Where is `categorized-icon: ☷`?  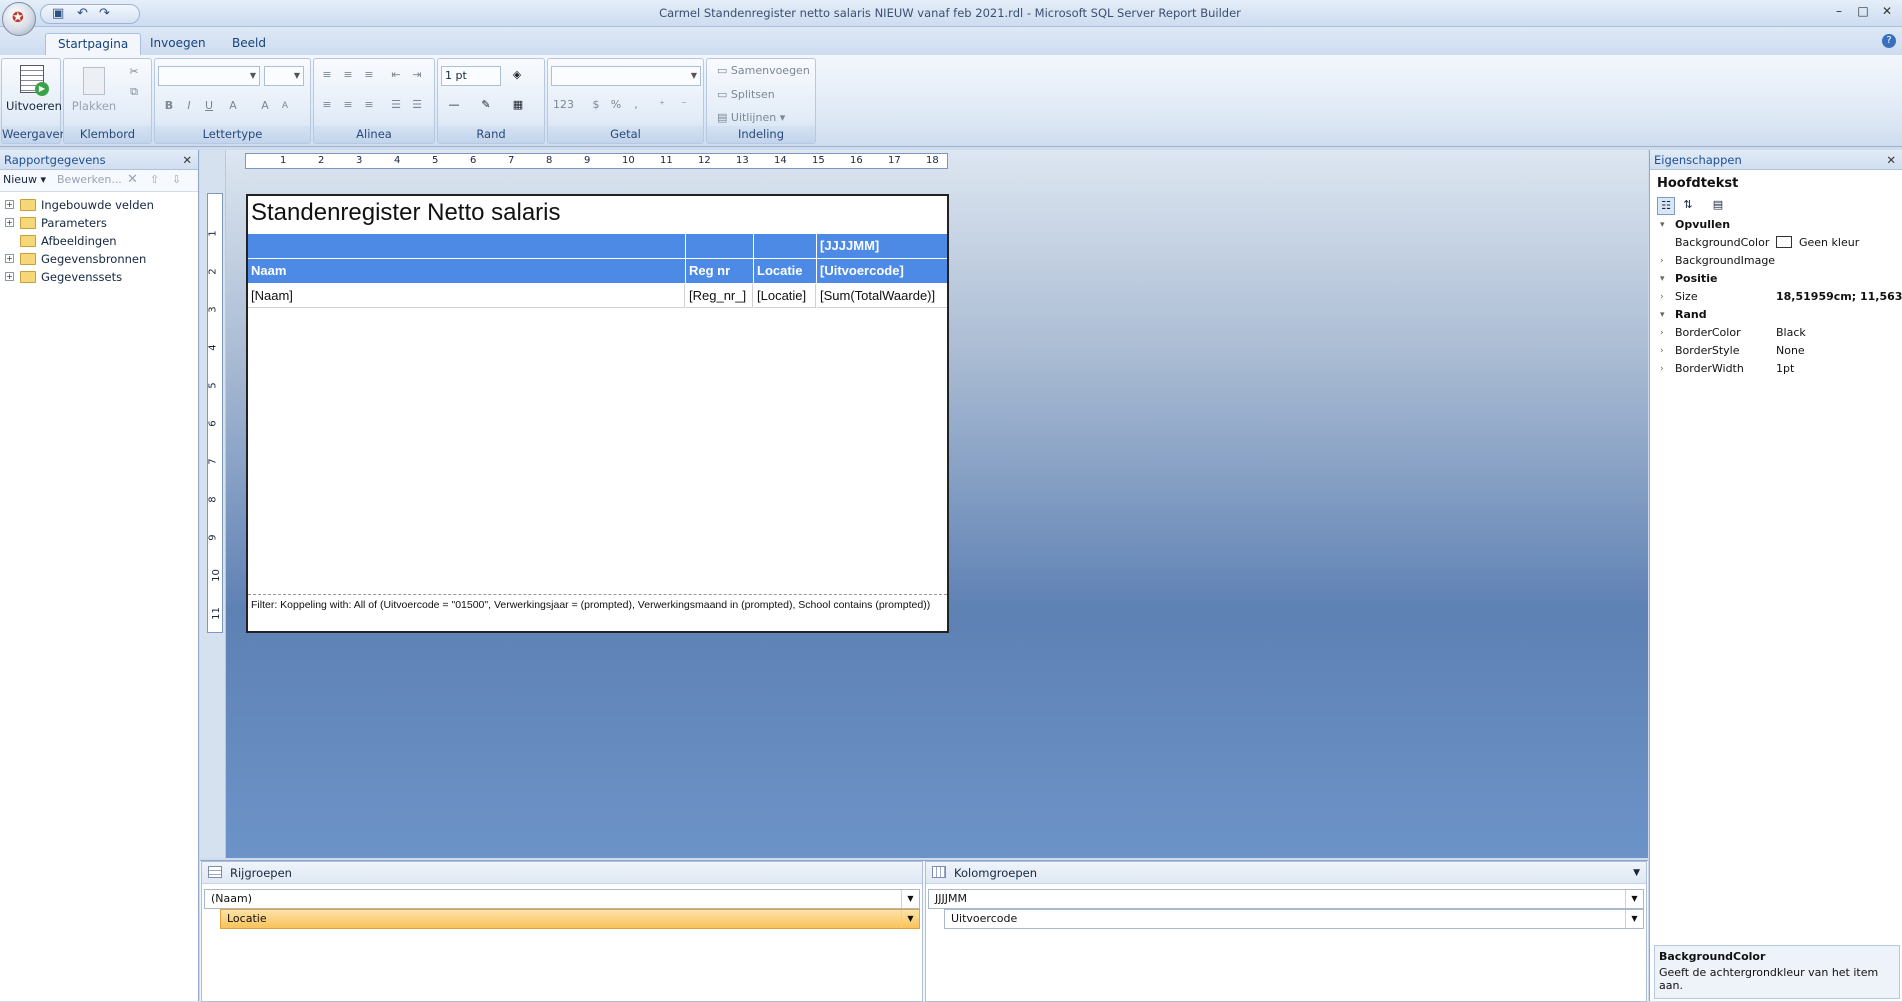 categorized-icon: ☷ is located at coordinates (1666, 206).